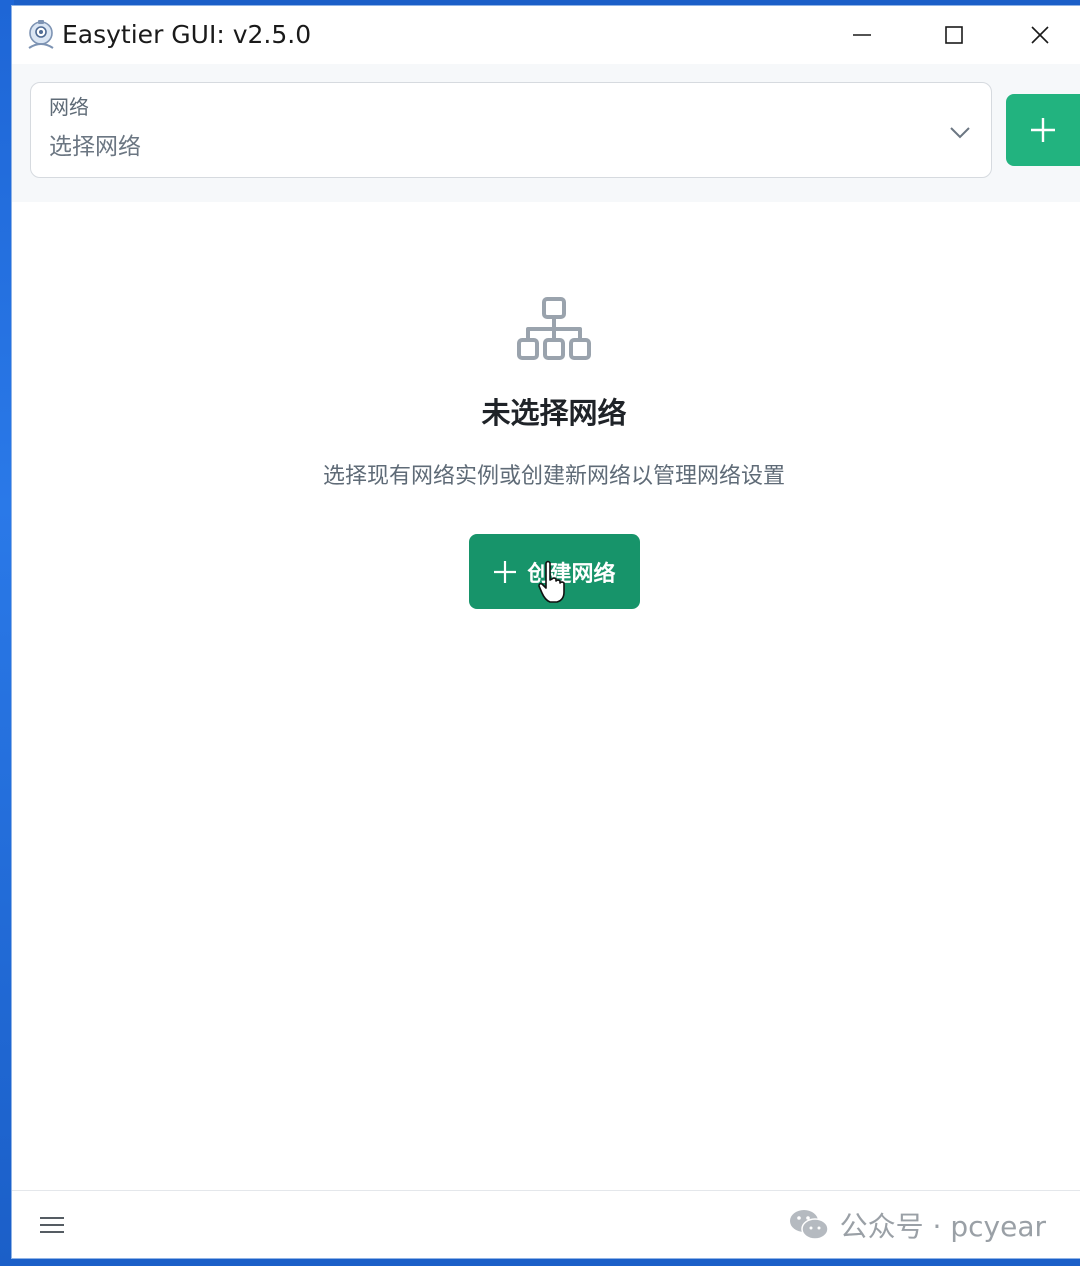  I want to click on minimize-button, so click(862, 35).